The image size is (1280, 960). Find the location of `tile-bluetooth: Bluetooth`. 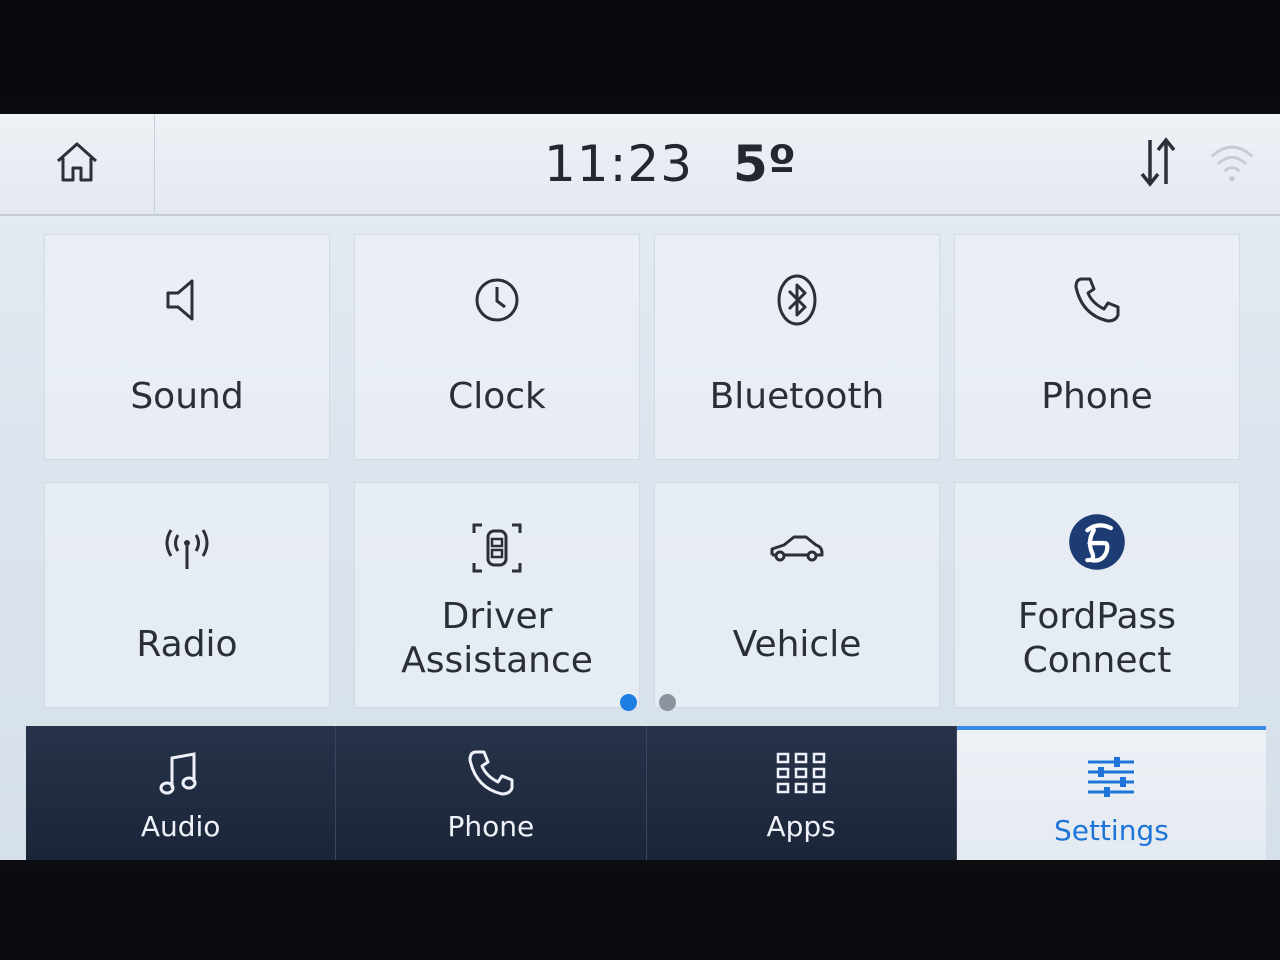

tile-bluetooth: Bluetooth is located at coordinates (797, 347).